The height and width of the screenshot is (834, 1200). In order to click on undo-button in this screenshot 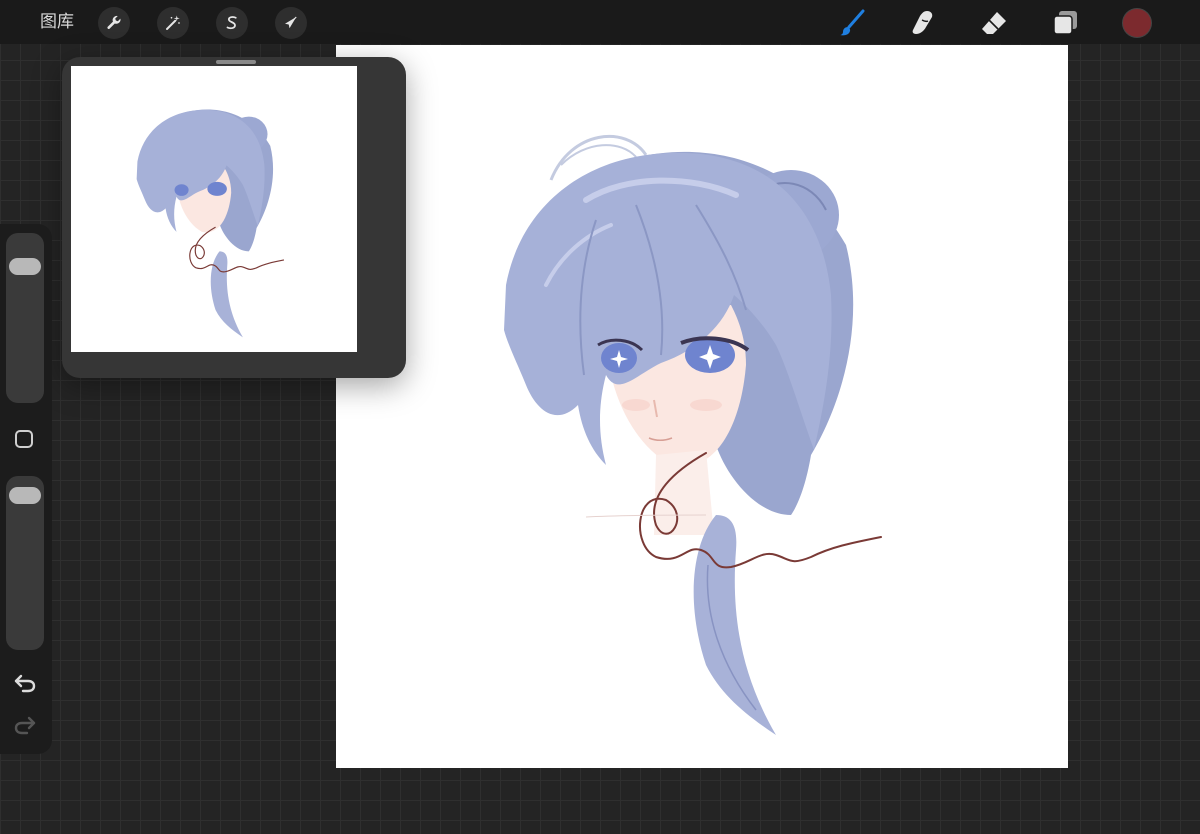, I will do `click(25, 683)`.